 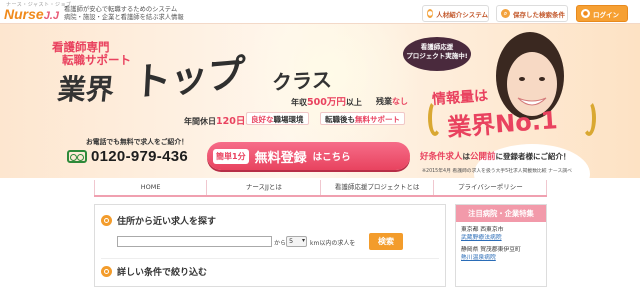 What do you see at coordinates (505, 13) in the screenshot?
I see `search-icon: ⌕` at bounding box center [505, 13].